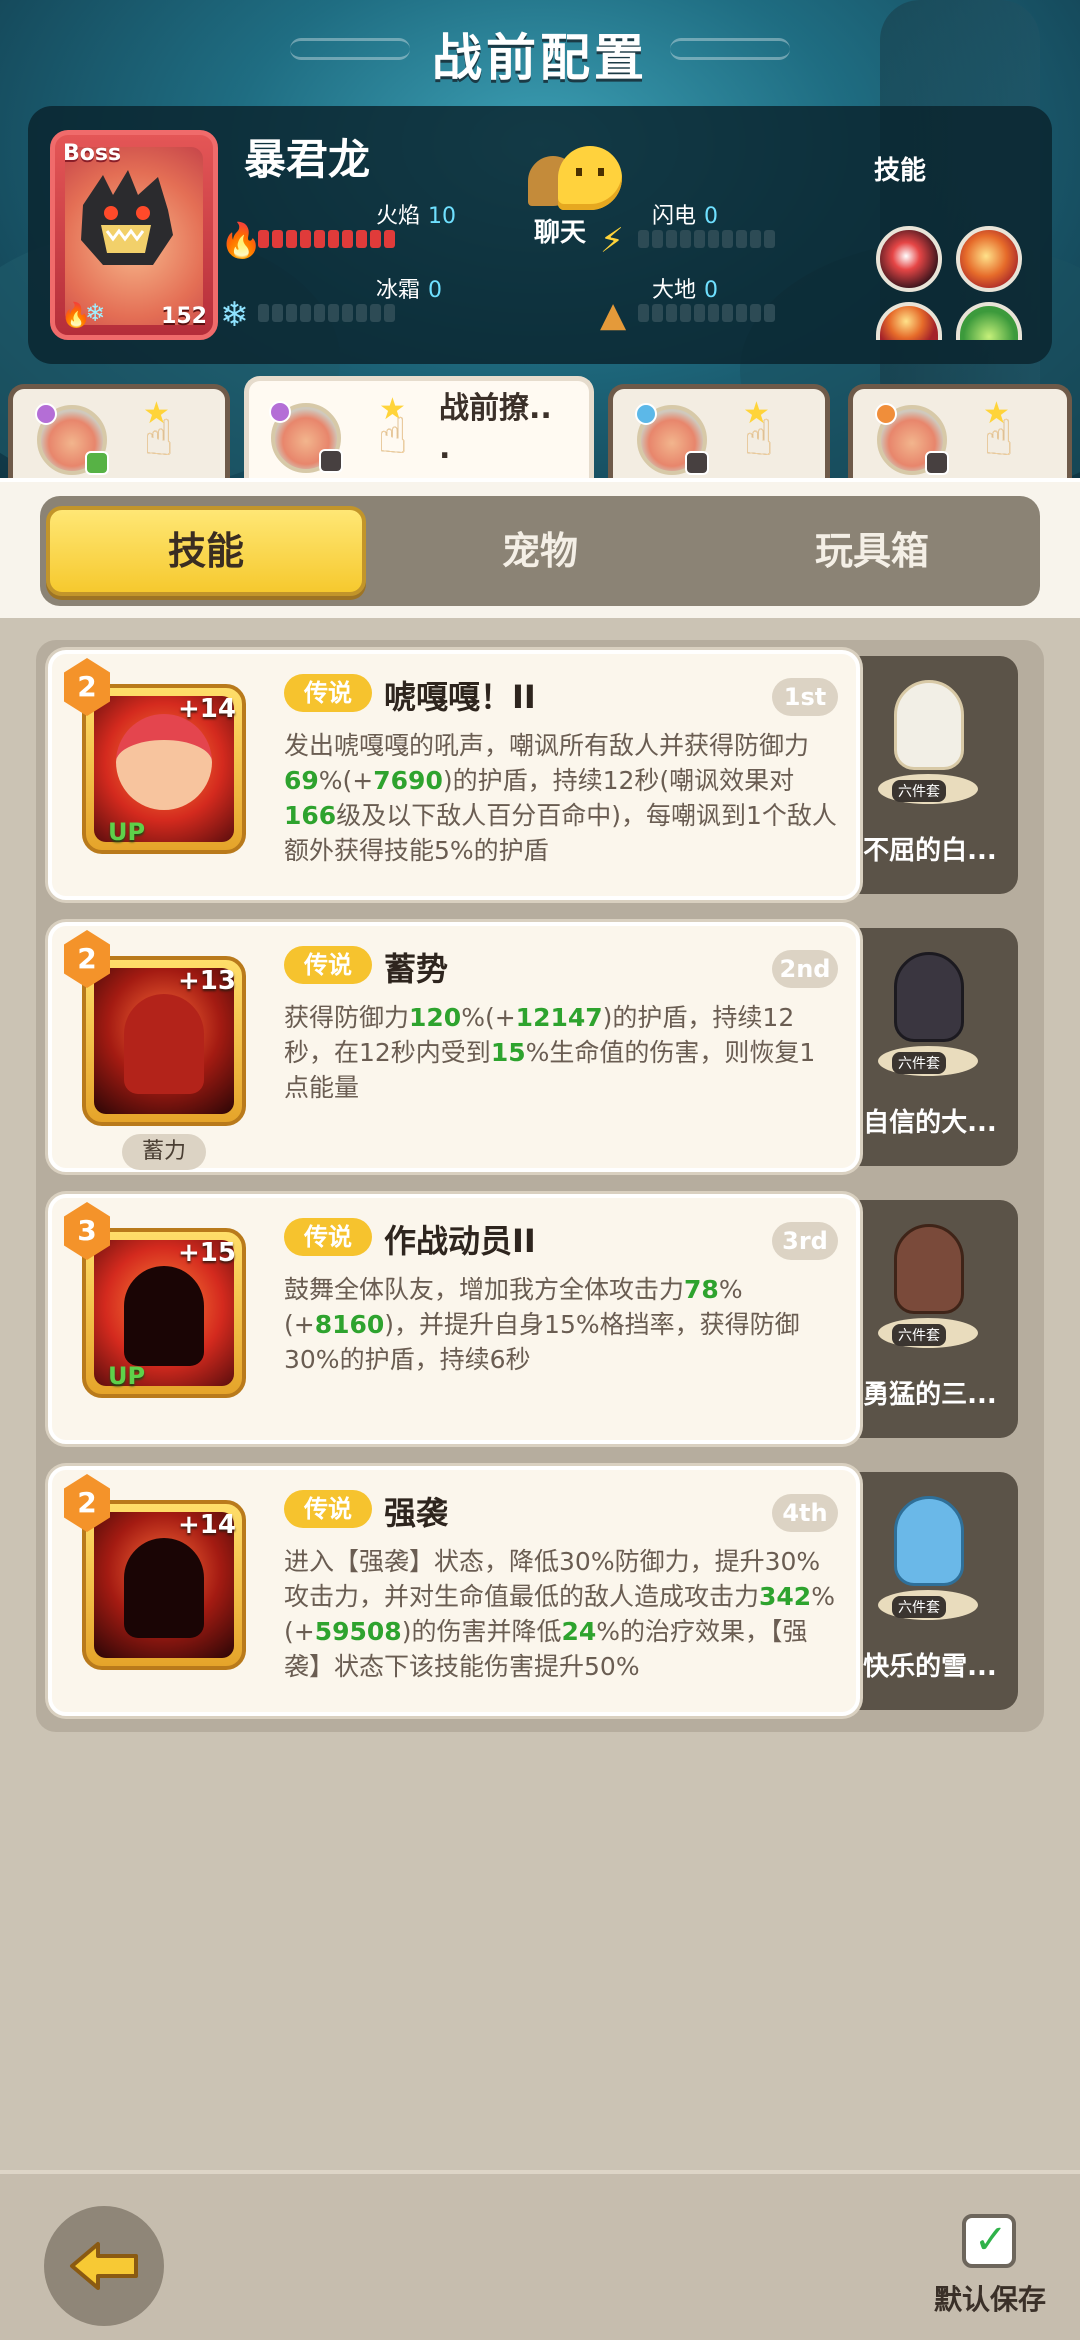  I want to click on boss-portrait: Boss 🔥 ❄ 152, so click(134, 235).